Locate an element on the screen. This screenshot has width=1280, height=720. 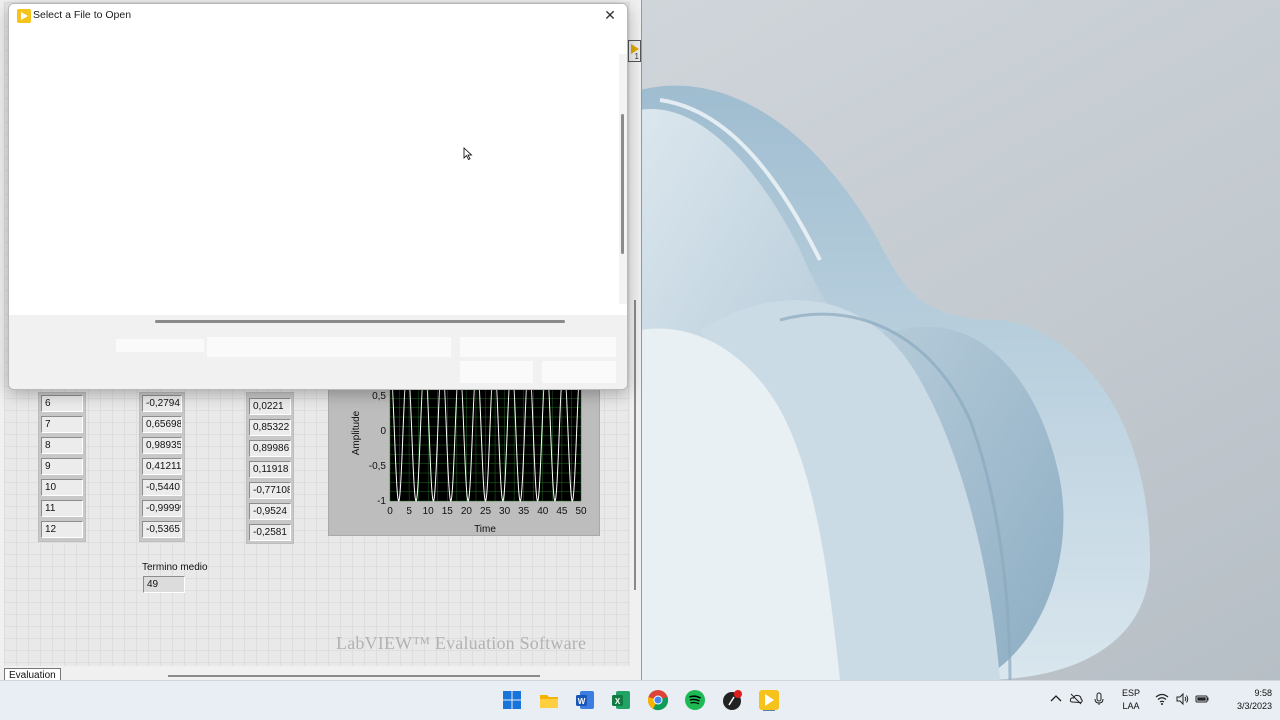
plot-grid is located at coordinates (485, 445).